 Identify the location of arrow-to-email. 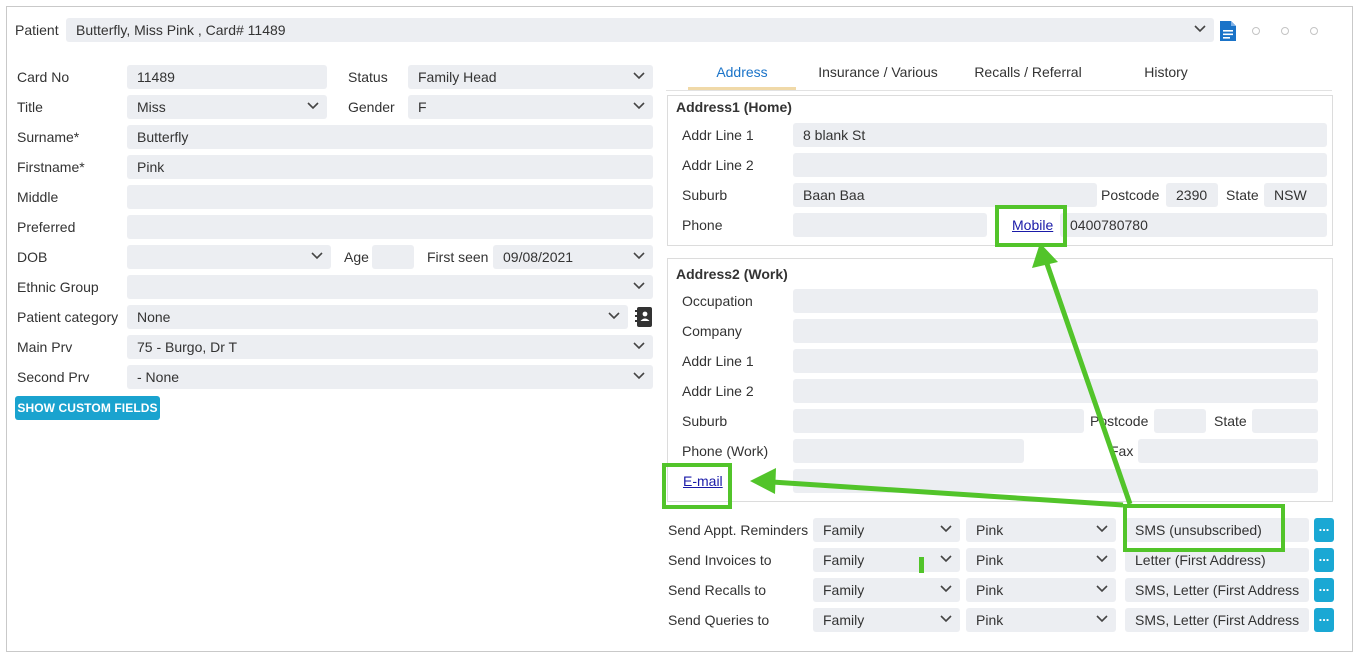
(937, 488).